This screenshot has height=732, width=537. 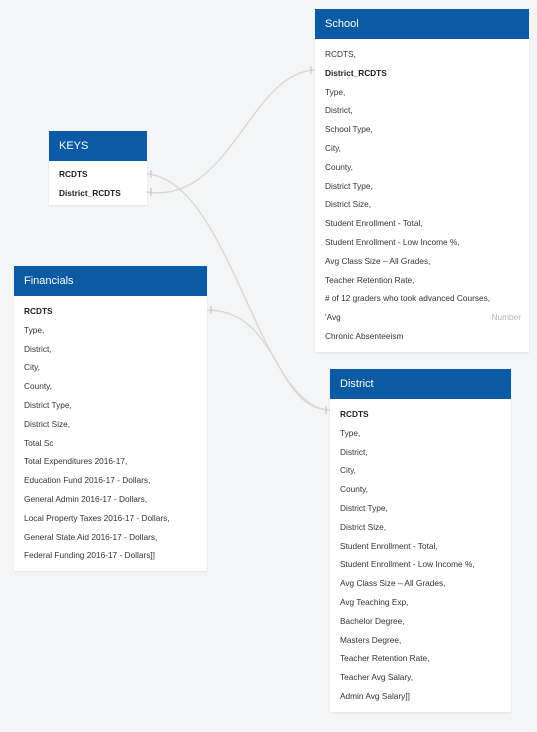 What do you see at coordinates (110, 480) in the screenshot?
I see `field-education-fund: Education Fund 2016-17 - Dollars,` at bounding box center [110, 480].